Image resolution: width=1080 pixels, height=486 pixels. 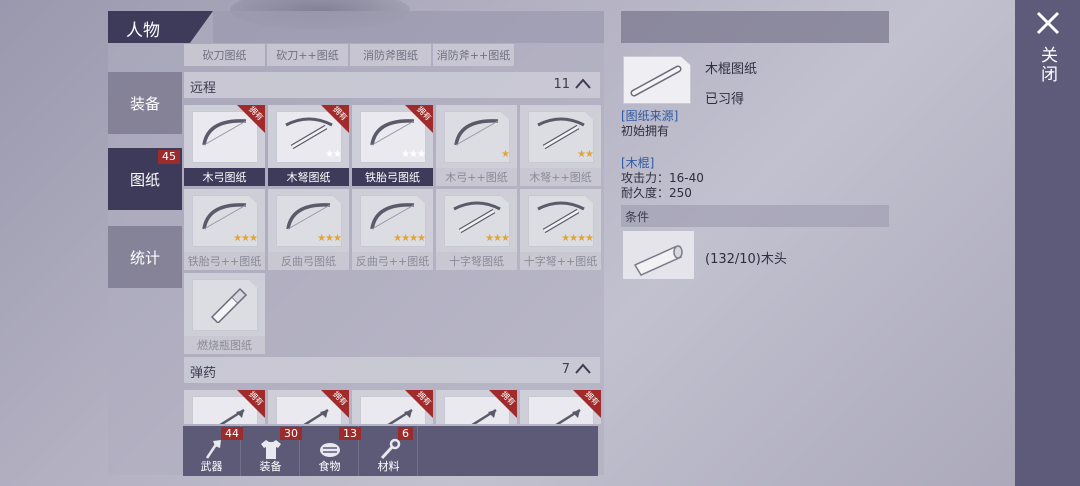 What do you see at coordinates (308, 177) in the screenshot?
I see `blueprint-label: 木弩图纸` at bounding box center [308, 177].